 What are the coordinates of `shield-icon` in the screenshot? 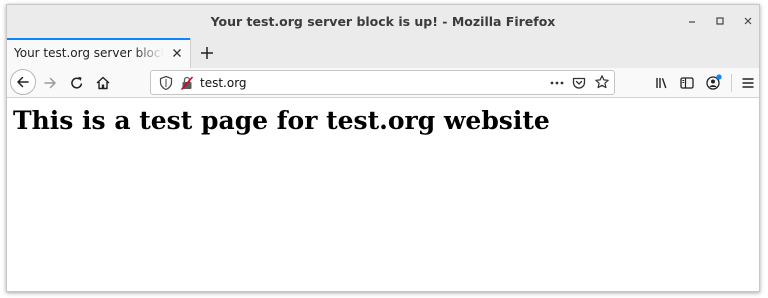 It's located at (166, 83).